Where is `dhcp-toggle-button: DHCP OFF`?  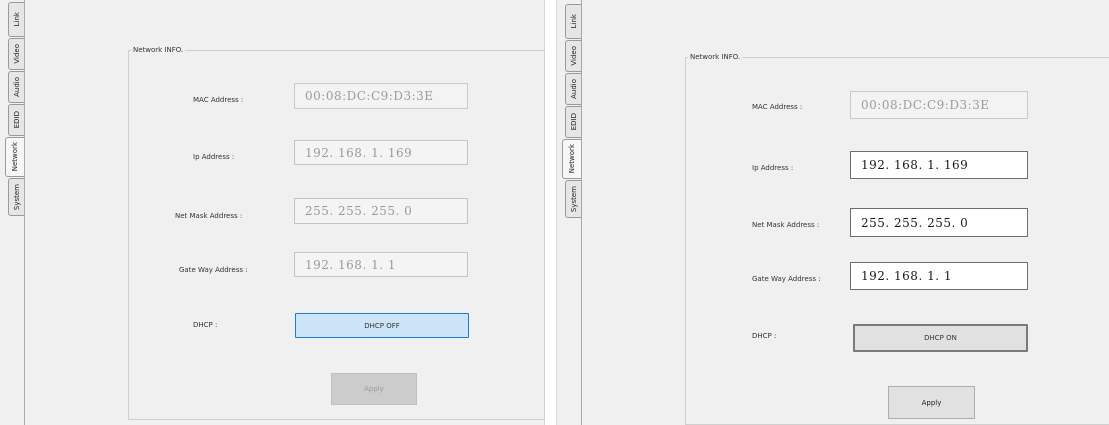 dhcp-toggle-button: DHCP OFF is located at coordinates (382, 325).